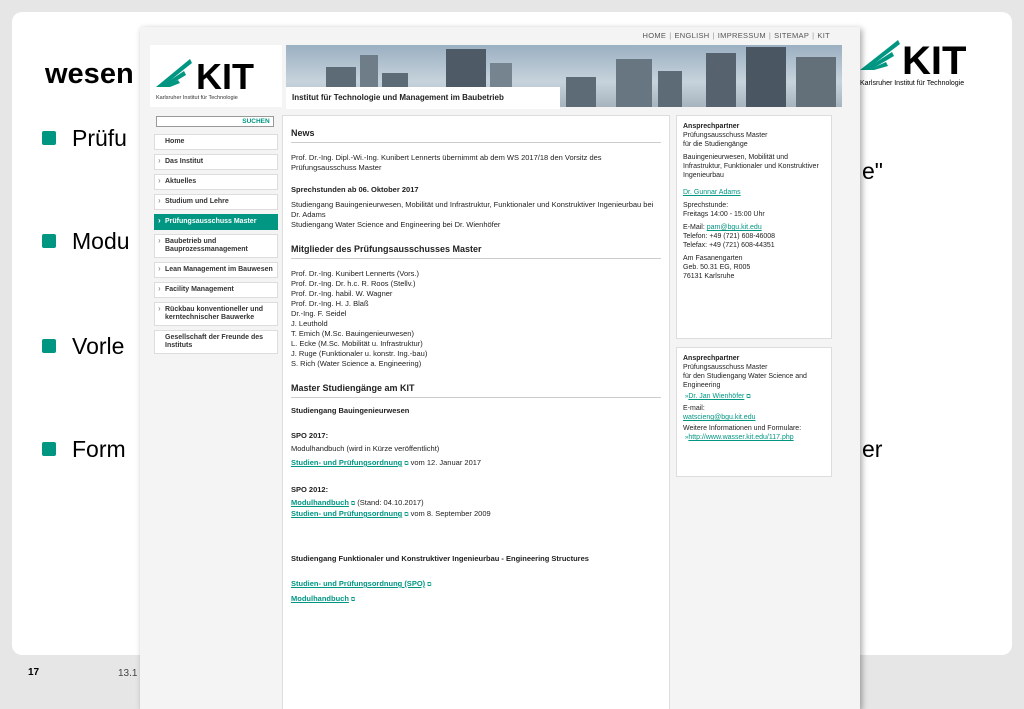  Describe the element at coordinates (319, 313) in the screenshot. I see `member-item: Dr.-Ing. F. Seidel` at that location.